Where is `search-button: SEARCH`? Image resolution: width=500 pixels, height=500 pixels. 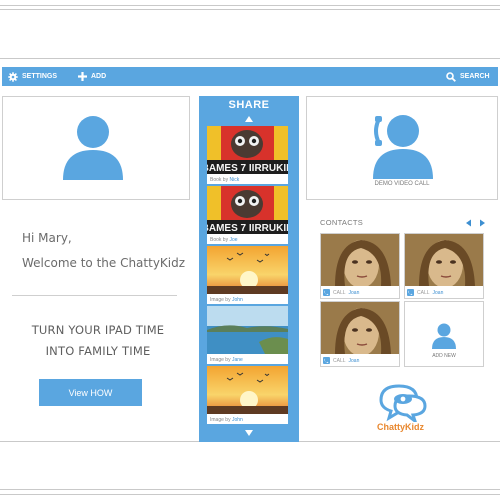
search-button: SEARCH is located at coordinates (468, 76).